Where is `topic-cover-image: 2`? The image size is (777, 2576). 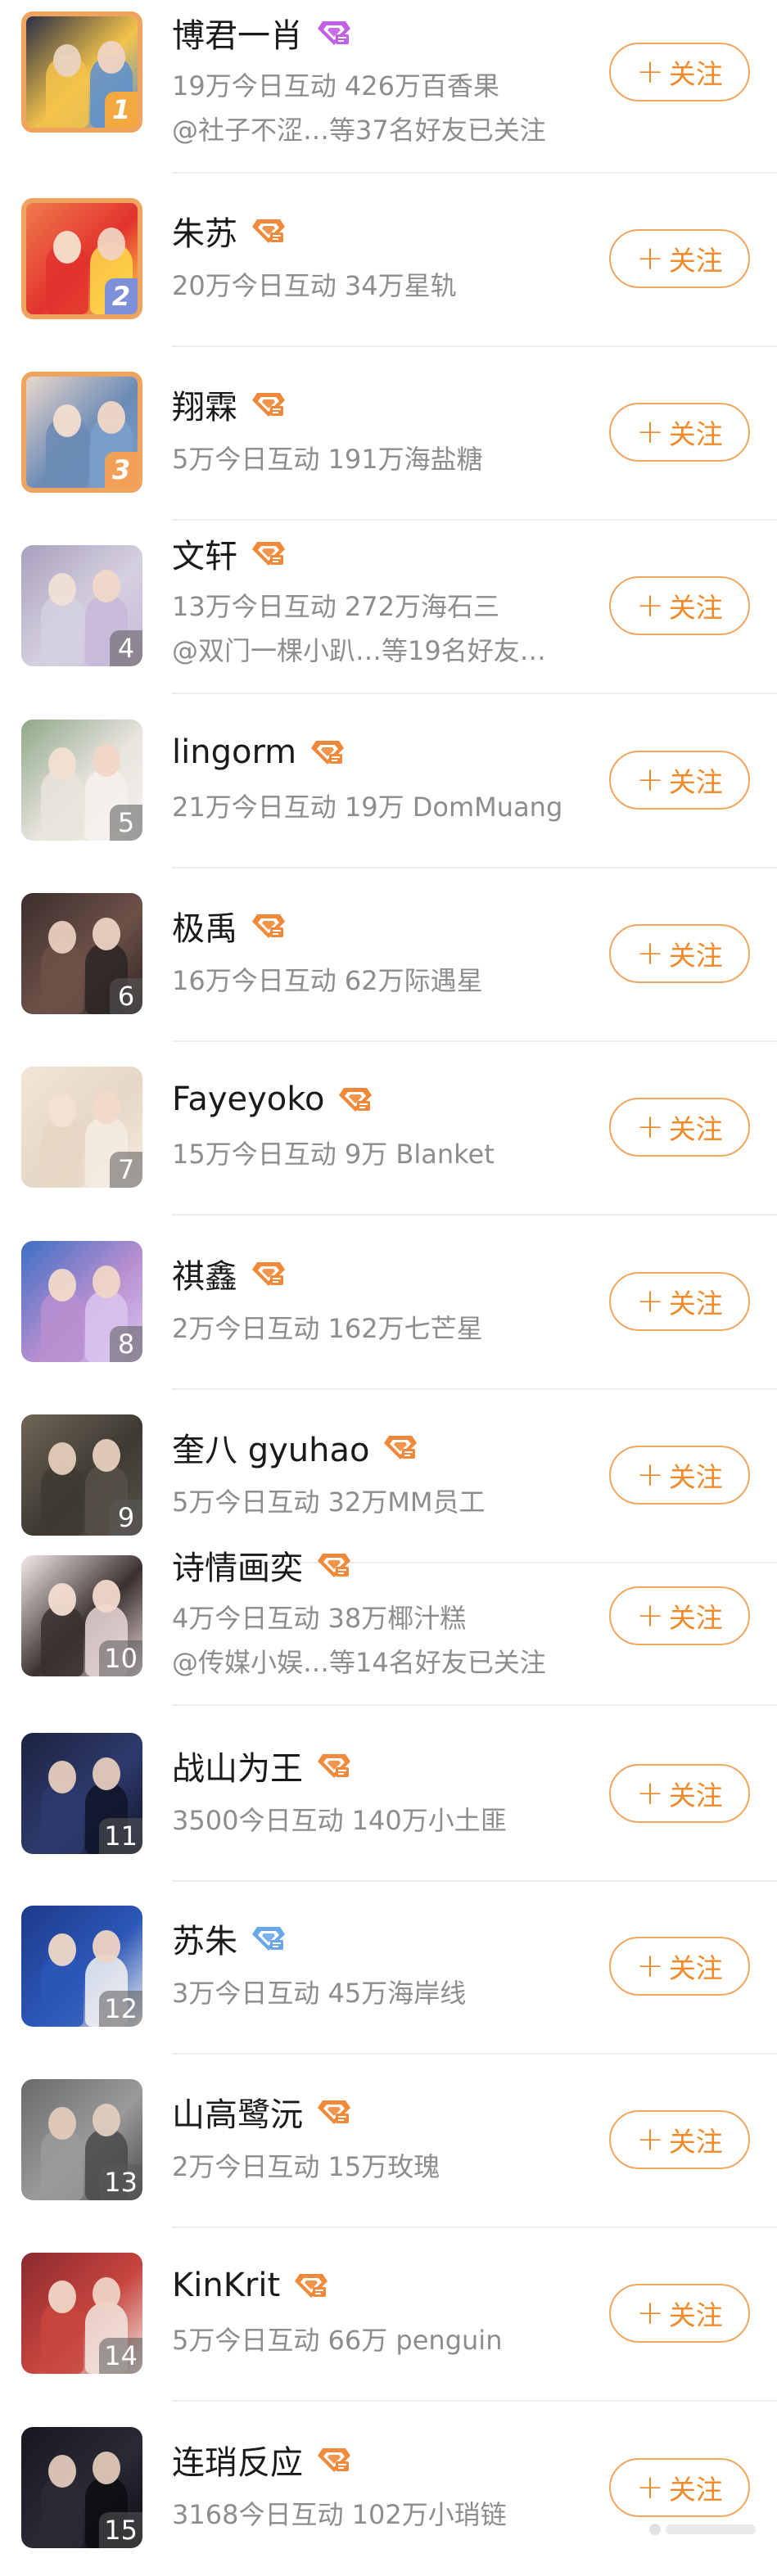 topic-cover-image: 2 is located at coordinates (81, 258).